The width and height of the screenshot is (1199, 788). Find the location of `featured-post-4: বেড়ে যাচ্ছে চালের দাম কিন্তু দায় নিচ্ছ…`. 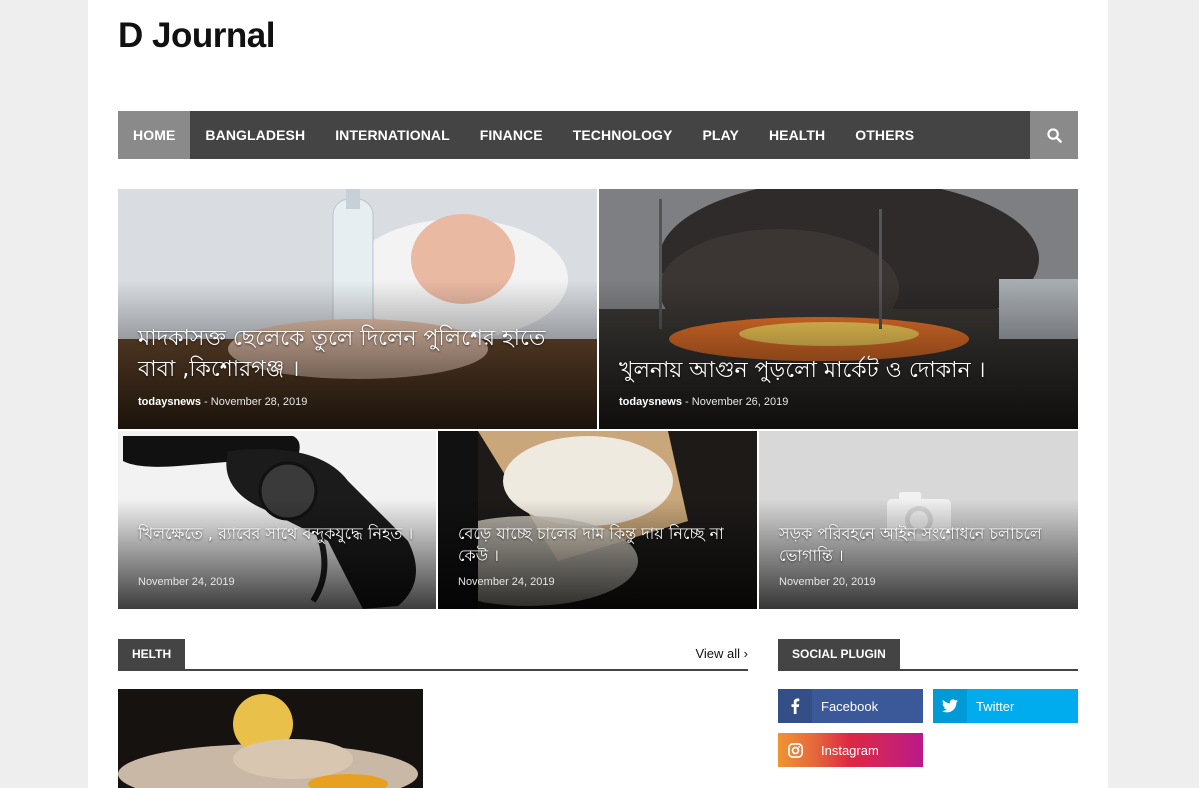

featured-post-4: বেড়ে যাচ্ছে চালের দাম কিন্তু দায় নিচ্ছ… is located at coordinates (597, 520).